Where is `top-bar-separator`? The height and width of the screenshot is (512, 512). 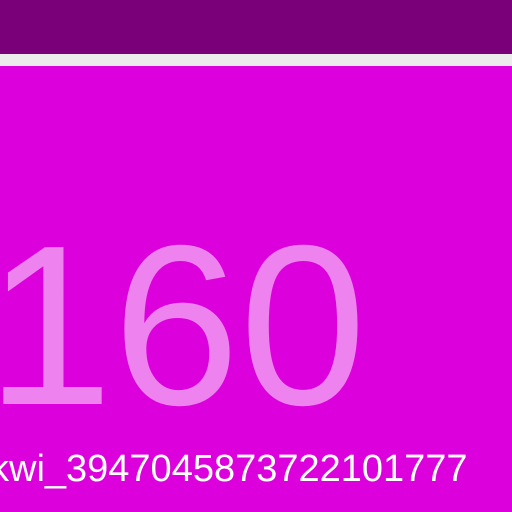 top-bar-separator is located at coordinates (256, 60).